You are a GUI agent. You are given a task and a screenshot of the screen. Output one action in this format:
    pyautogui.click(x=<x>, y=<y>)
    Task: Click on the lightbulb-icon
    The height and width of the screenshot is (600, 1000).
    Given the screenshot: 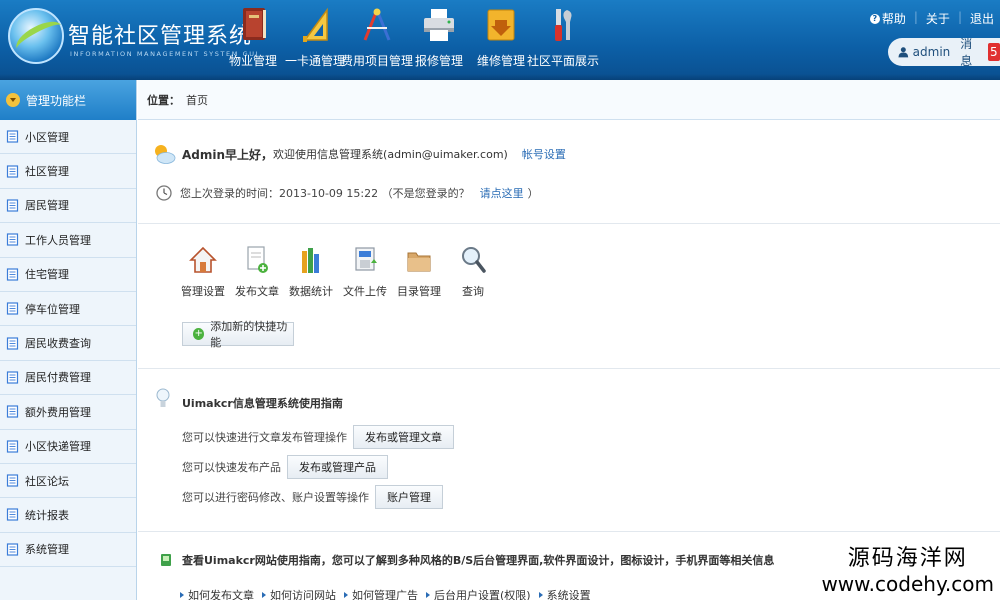 What is the action you would take?
    pyautogui.click(x=163, y=397)
    